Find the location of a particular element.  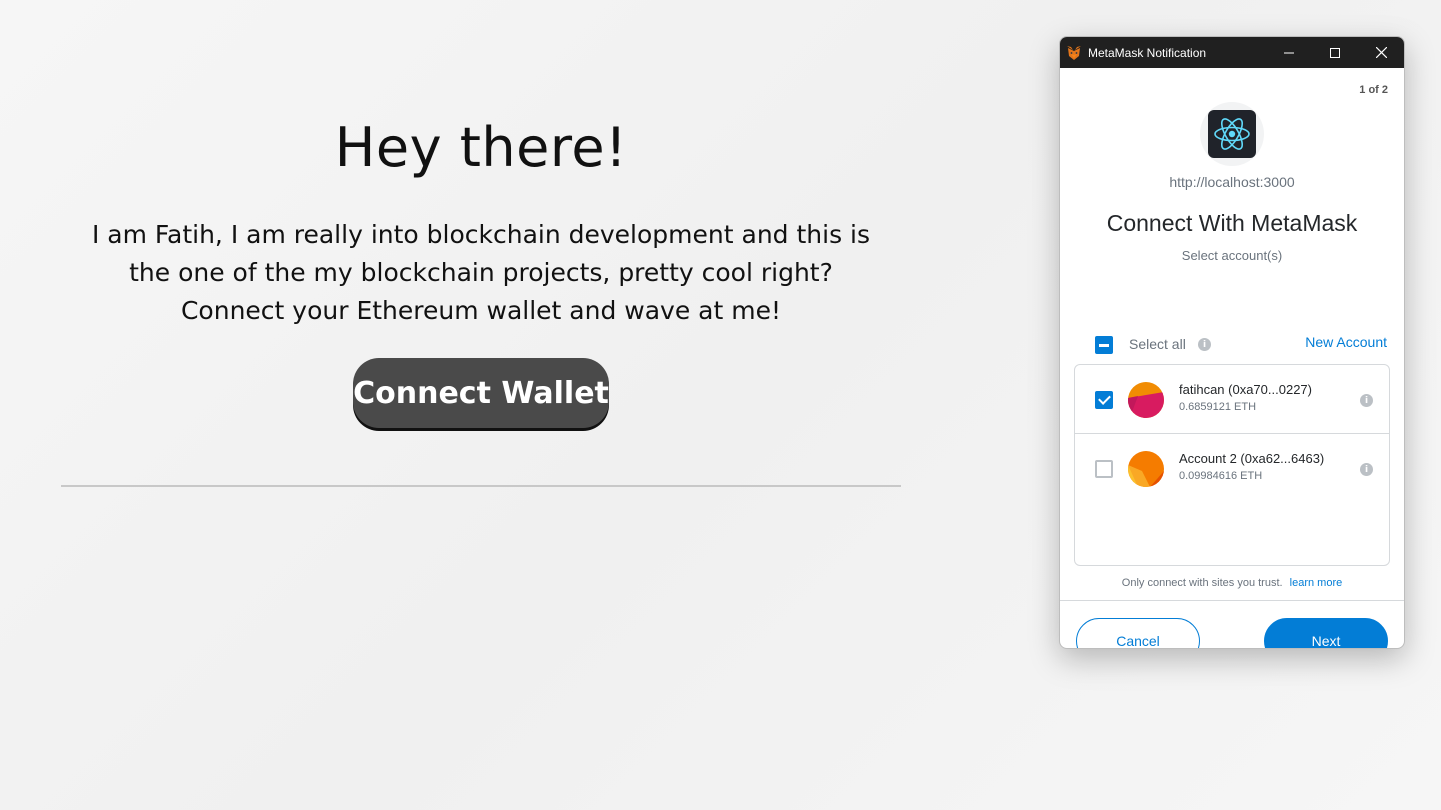

footer-divider is located at coordinates (1232, 600).